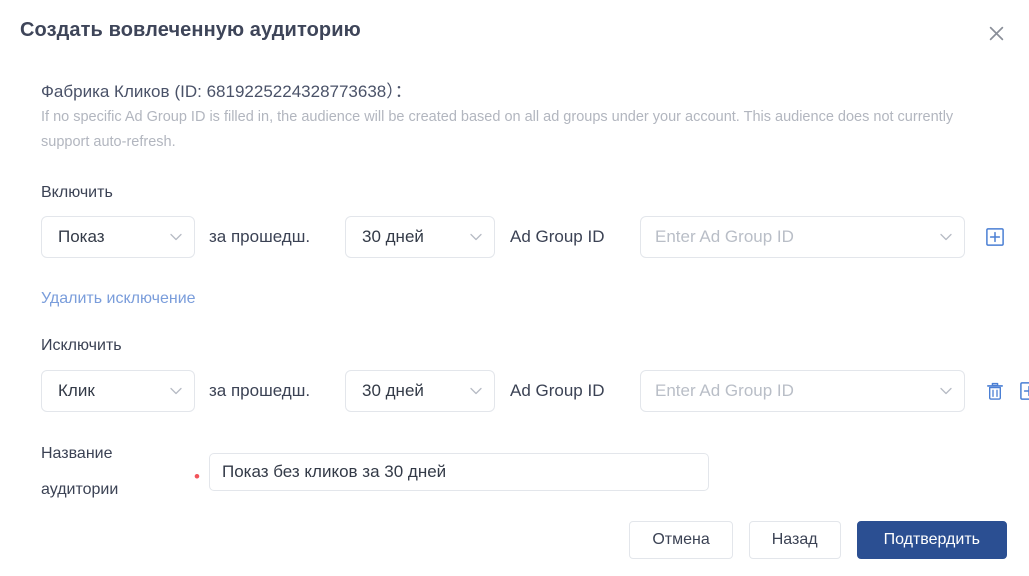 This screenshot has width=1029, height=576. What do you see at coordinates (681, 540) in the screenshot?
I see `cancel-button: Отмена` at bounding box center [681, 540].